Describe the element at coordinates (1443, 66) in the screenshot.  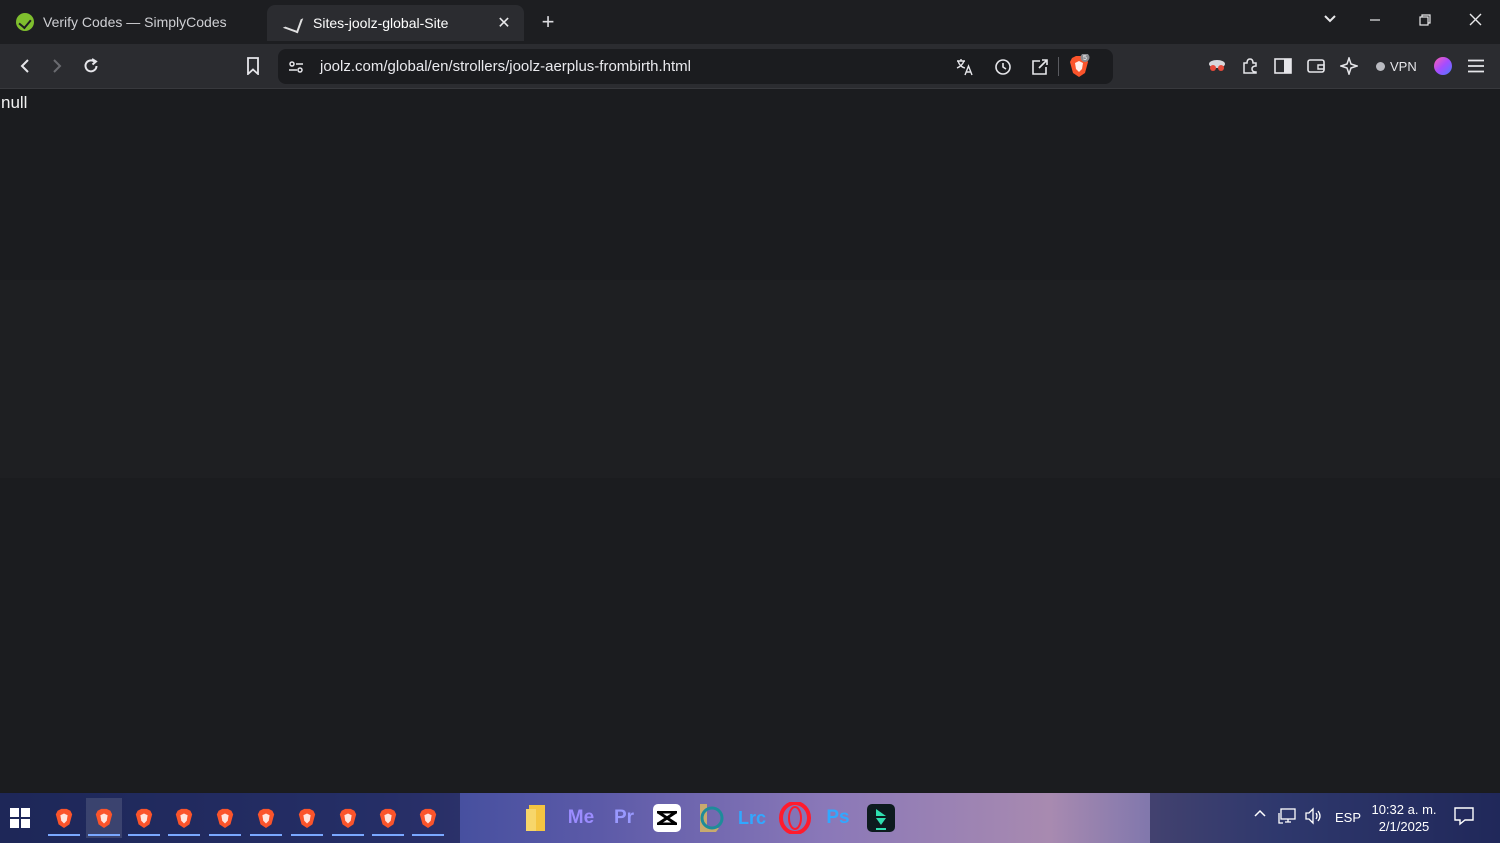
I see `profile-avatar` at that location.